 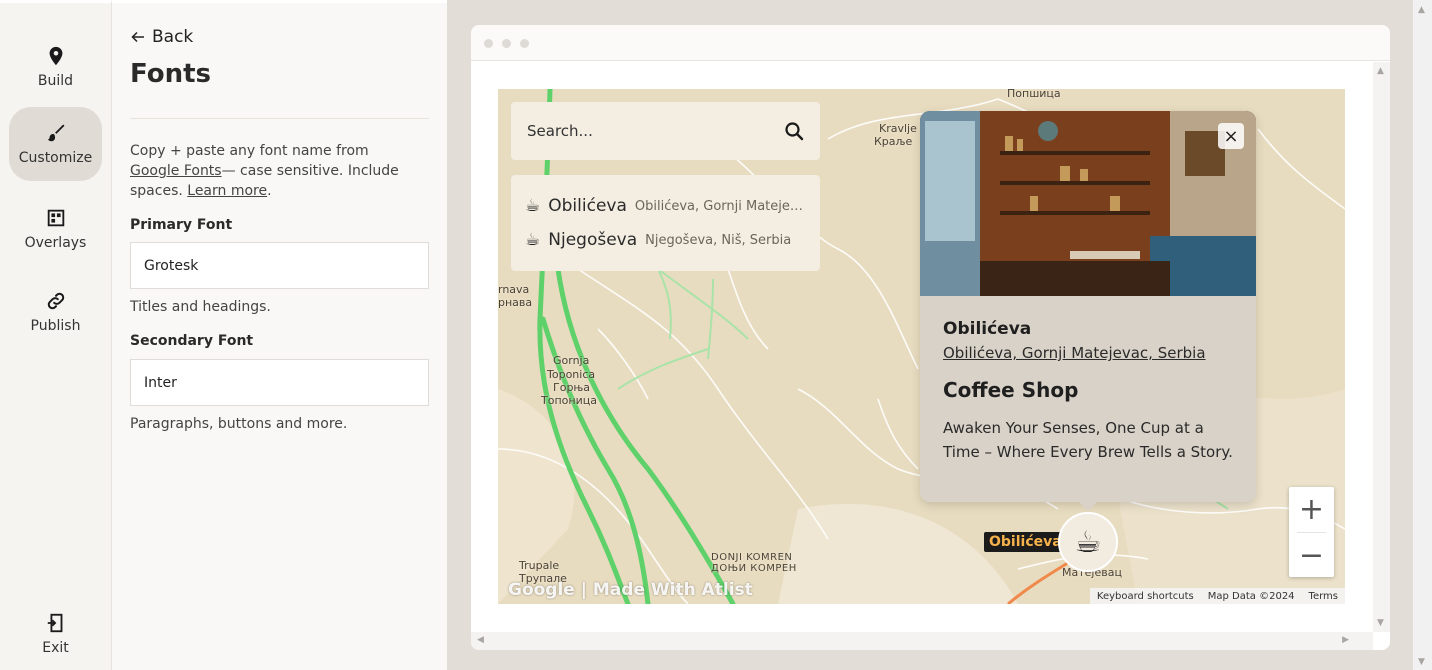 What do you see at coordinates (541, 590) in the screenshot?
I see `google-text: Google` at bounding box center [541, 590].